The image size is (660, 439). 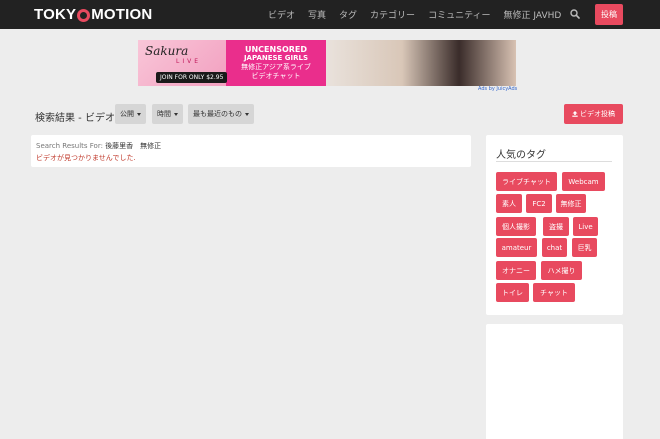 I want to click on filter-sort-dropdown: 最も最近のもの, so click(x=221, y=114).